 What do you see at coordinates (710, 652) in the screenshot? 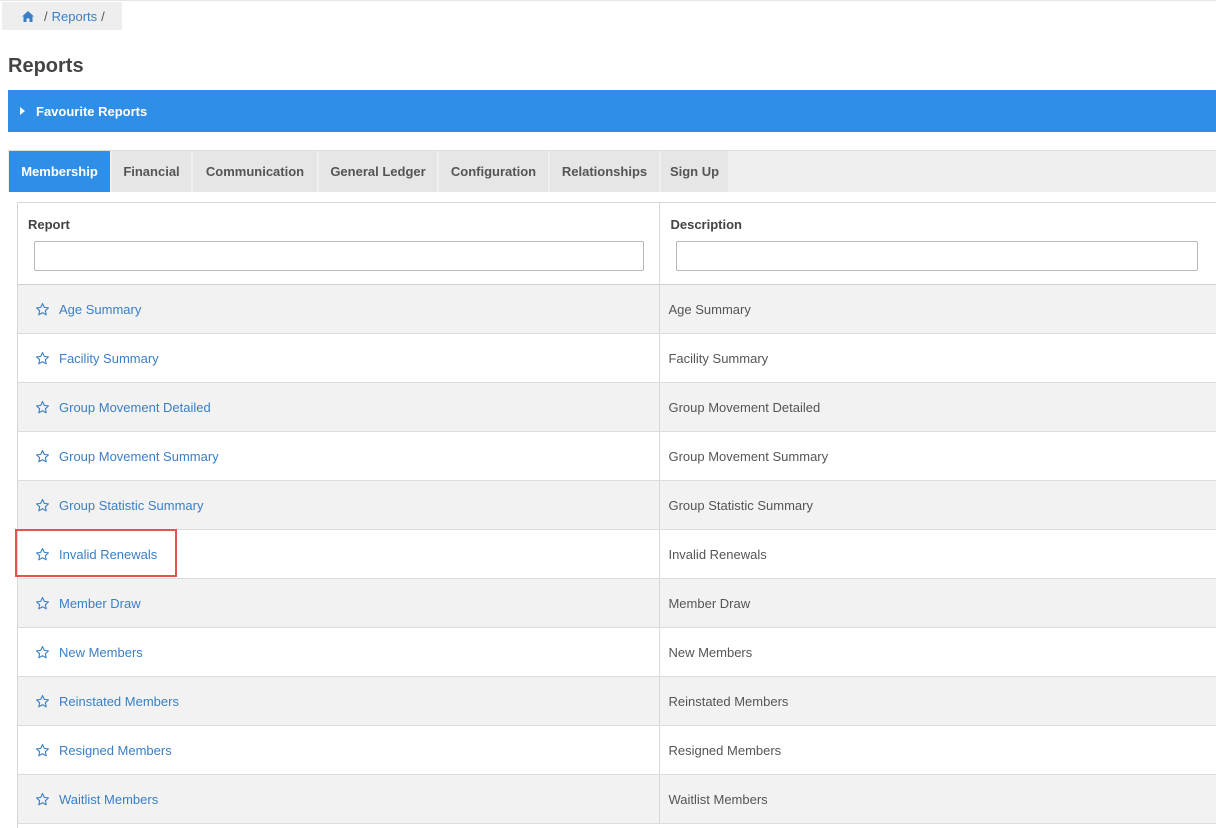
I see `description-cell: New Members` at bounding box center [710, 652].